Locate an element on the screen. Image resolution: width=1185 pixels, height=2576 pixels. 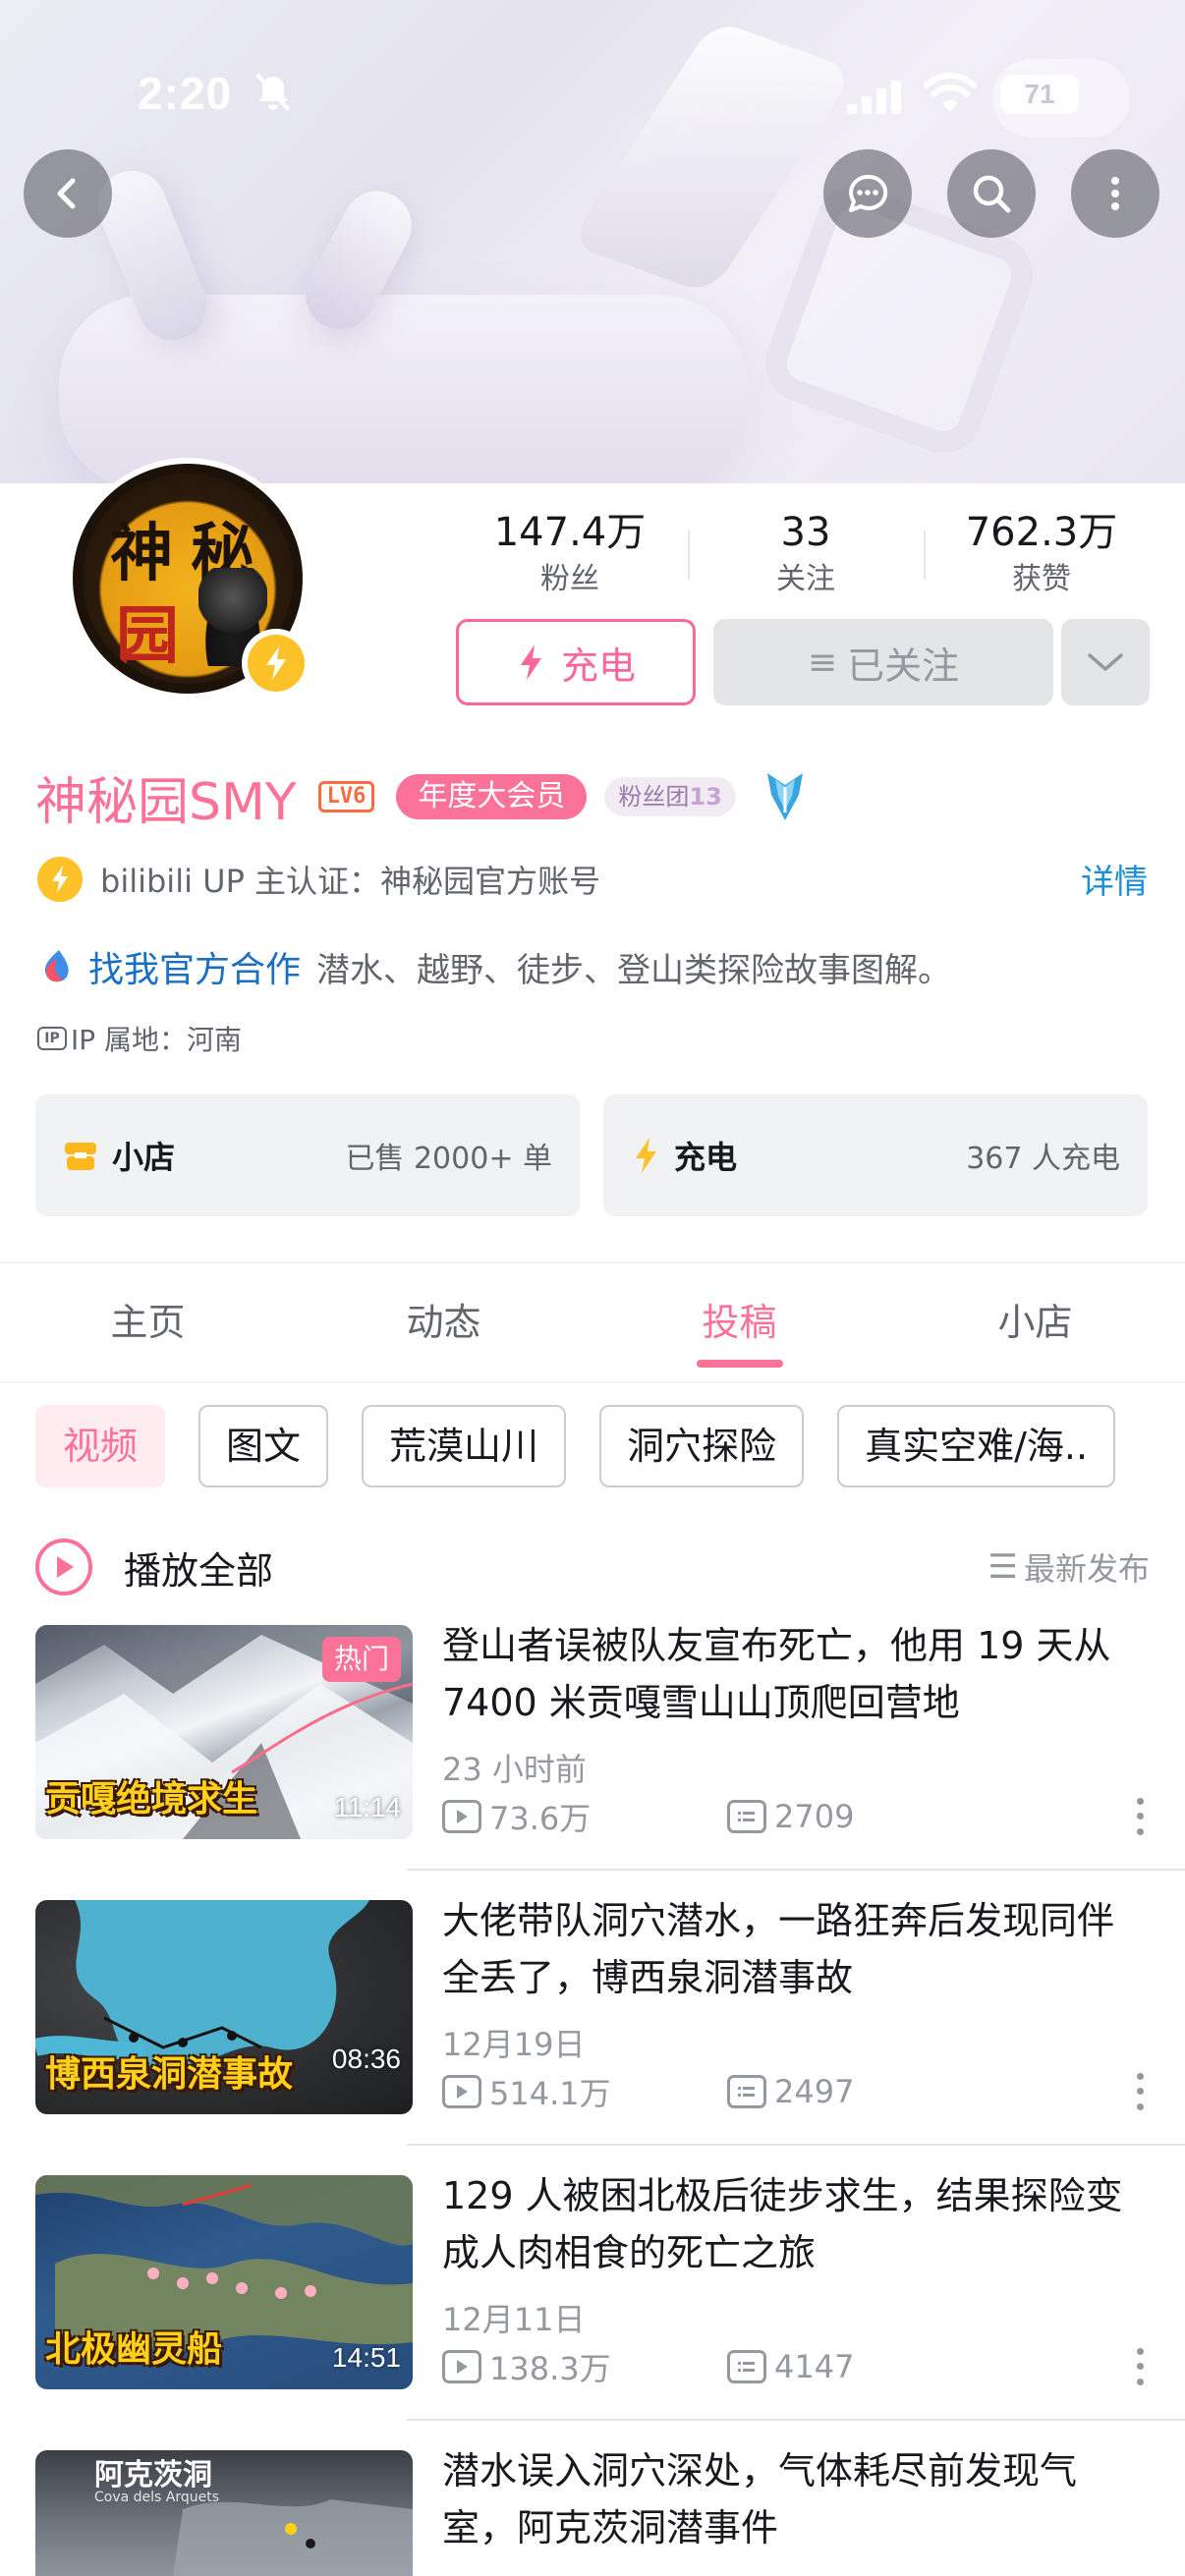
play-icon is located at coordinates (66, 1567).